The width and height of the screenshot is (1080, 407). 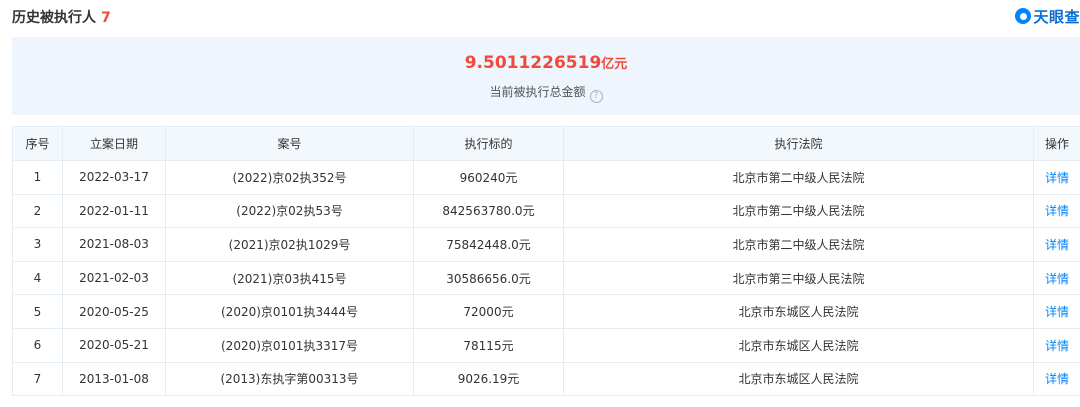 What do you see at coordinates (114, 143) in the screenshot?
I see `column-header-date: 立案日期` at bounding box center [114, 143].